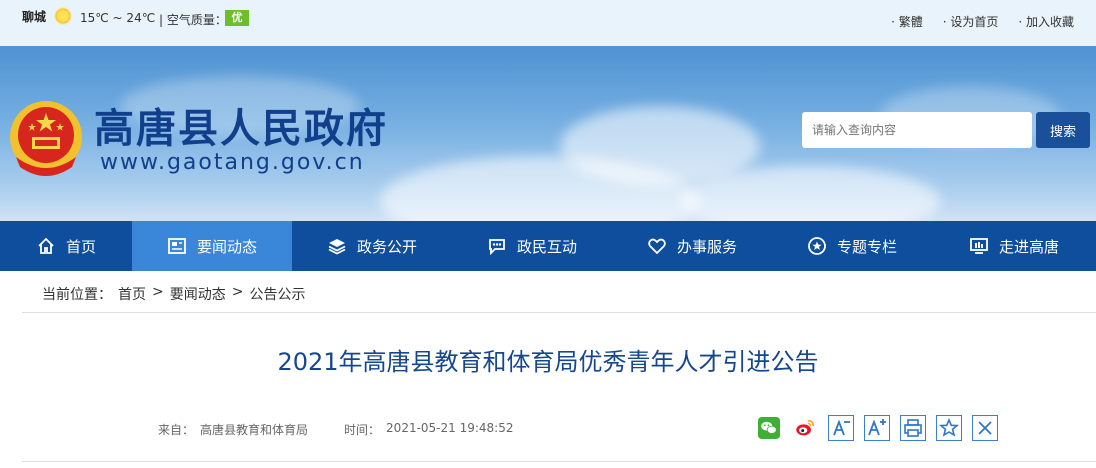 This screenshot has height=468, width=1096. What do you see at coordinates (548, 362) in the screenshot?
I see `article-title: 2021年高唐县教育和体育局优秀青年人才引进公告` at bounding box center [548, 362].